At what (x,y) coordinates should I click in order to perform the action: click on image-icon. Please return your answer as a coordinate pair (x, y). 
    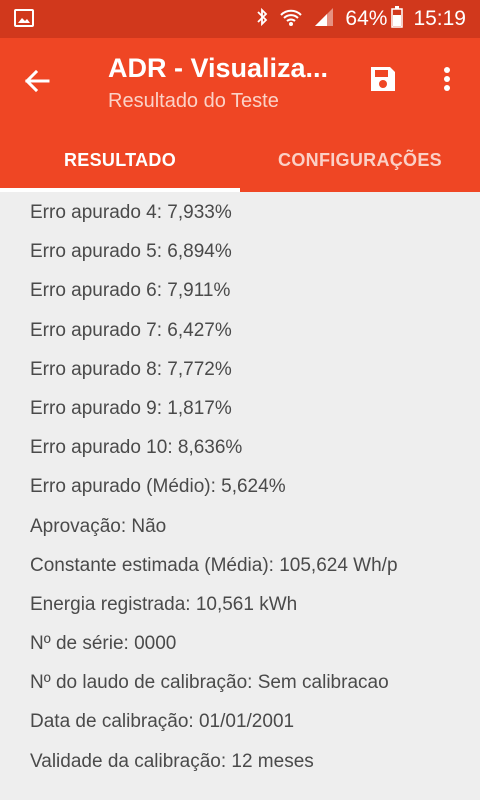
    Looking at the image, I should click on (24, 18).